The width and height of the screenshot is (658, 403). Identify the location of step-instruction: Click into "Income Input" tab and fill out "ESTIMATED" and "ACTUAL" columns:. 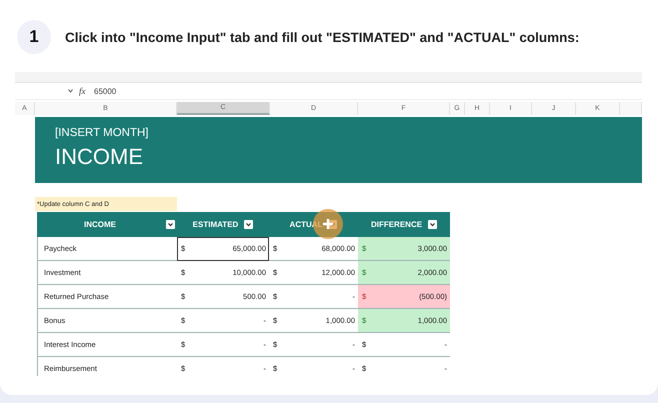
(322, 37).